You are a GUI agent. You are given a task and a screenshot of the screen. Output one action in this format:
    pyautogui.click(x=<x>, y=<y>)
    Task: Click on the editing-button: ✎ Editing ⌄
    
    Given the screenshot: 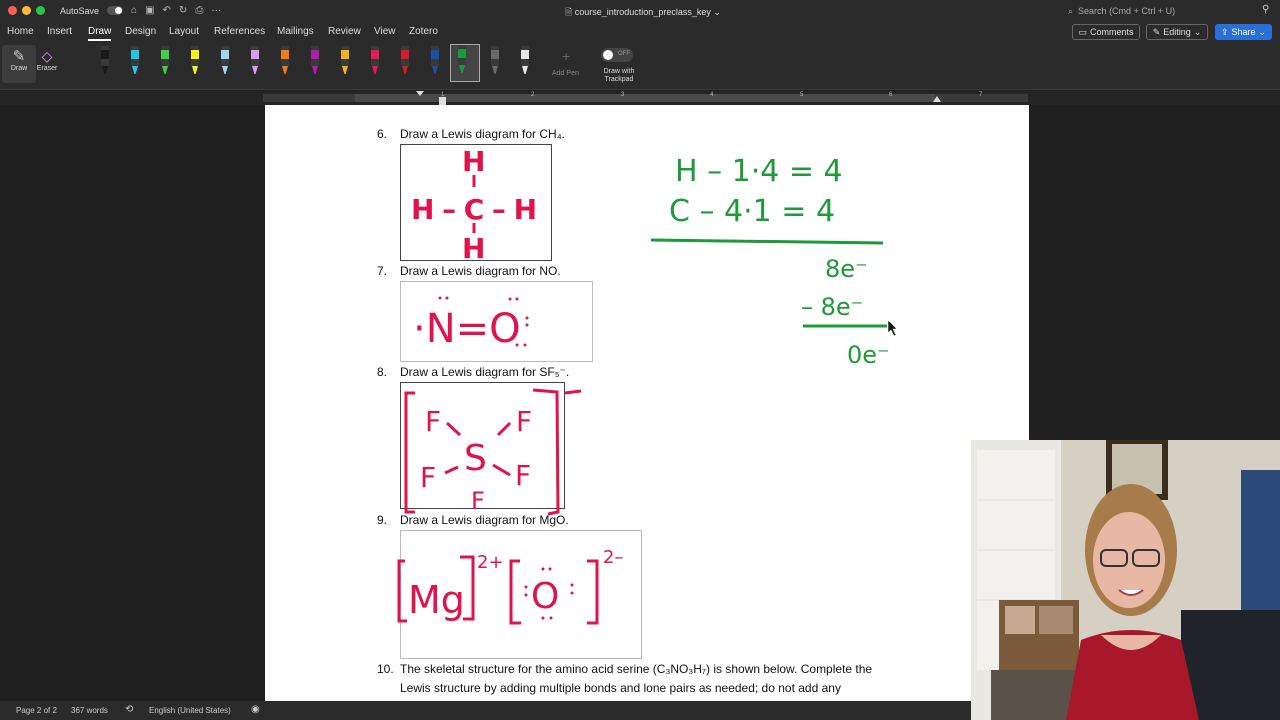 What is the action you would take?
    pyautogui.click(x=1177, y=32)
    